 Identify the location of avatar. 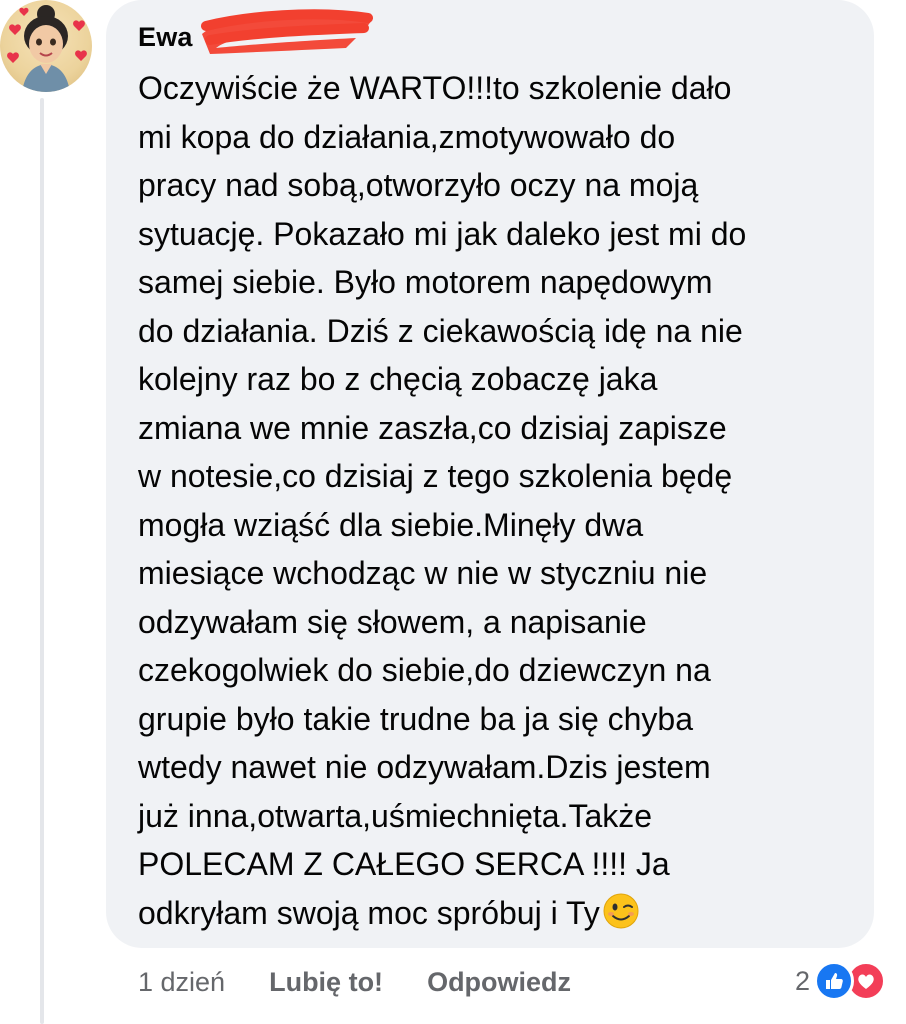
(46, 46).